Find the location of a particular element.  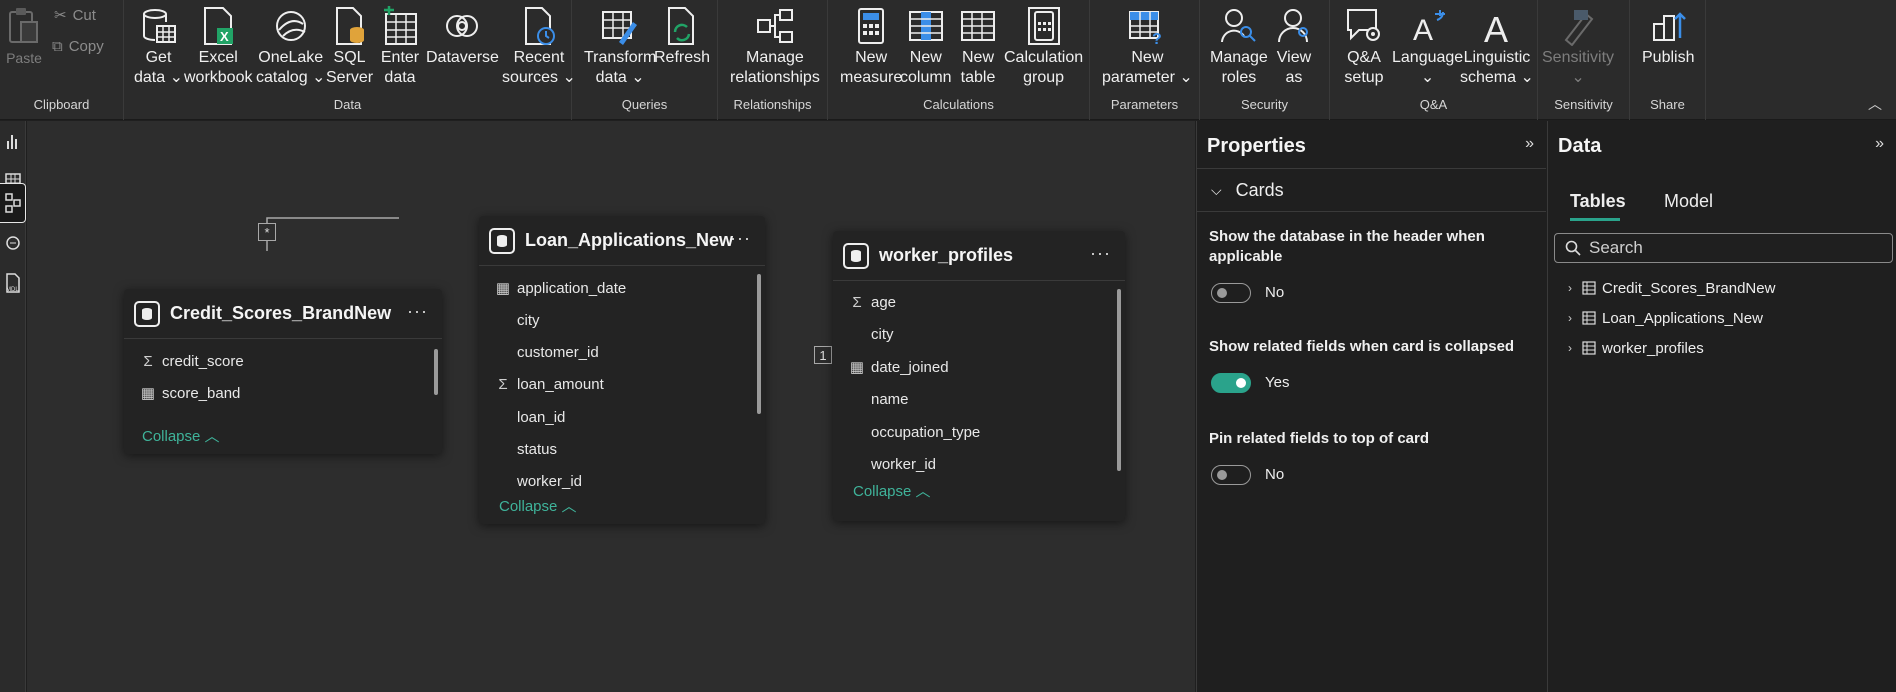

show-related-toggle is located at coordinates (1231, 383).